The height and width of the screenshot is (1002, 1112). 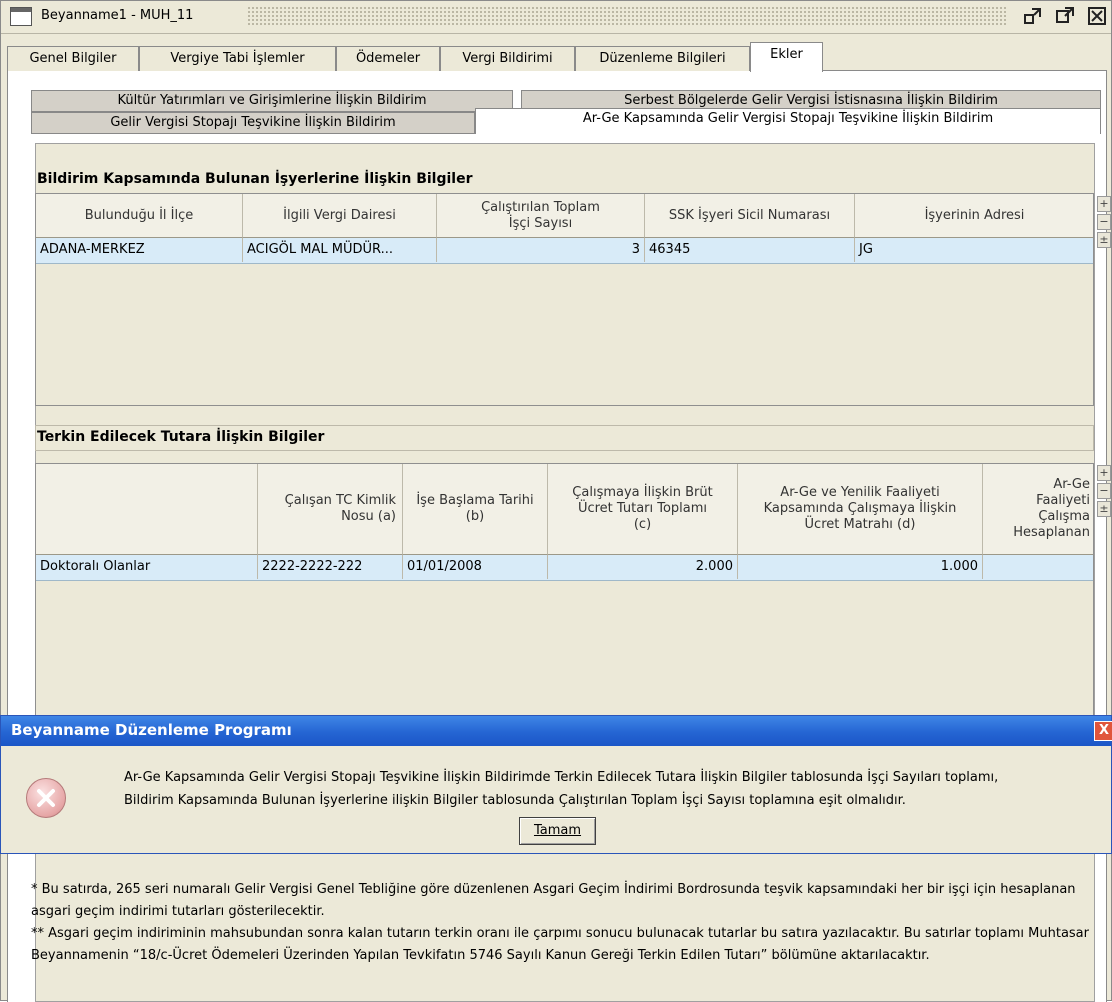 I want to click on window-title: Beyanname1 - MUH_11, so click(x=117, y=15).